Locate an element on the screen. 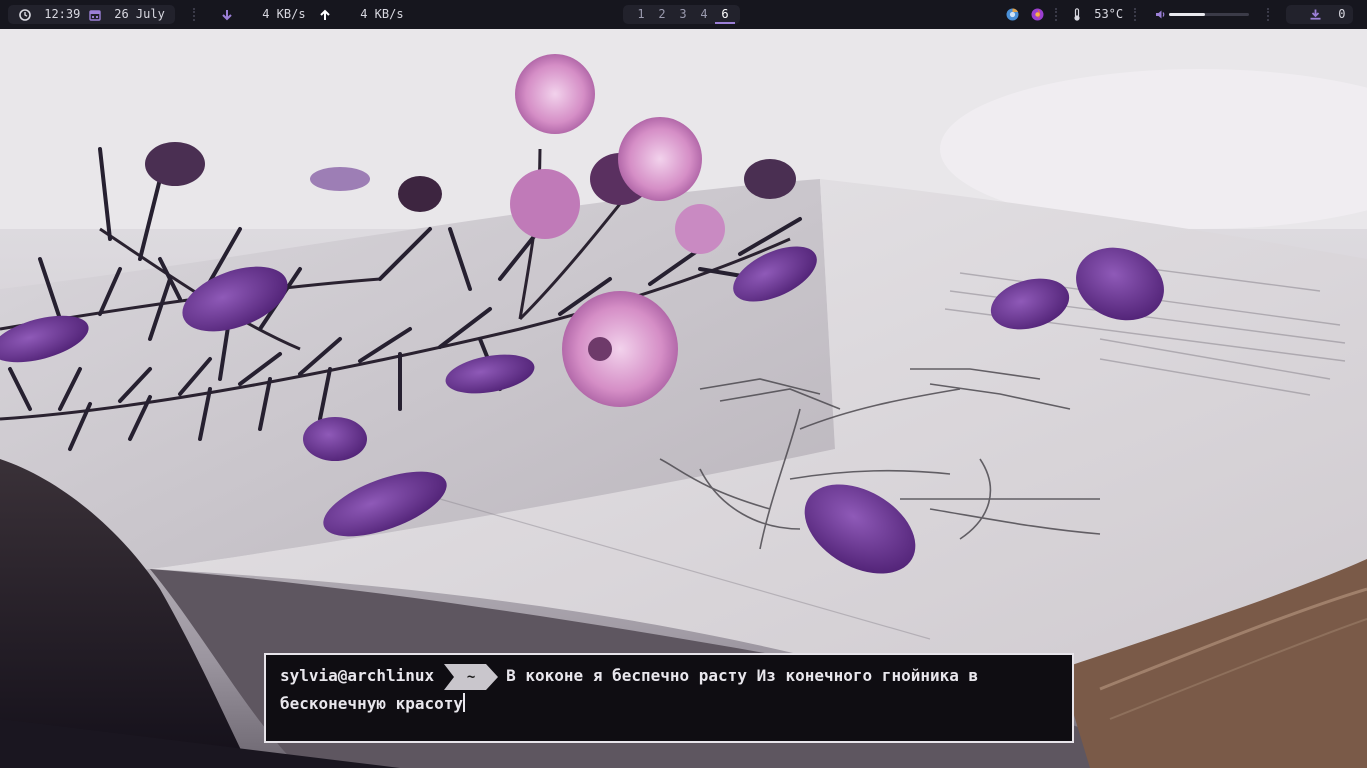  prompt-directory-segment: ~ is located at coordinates (471, 676).